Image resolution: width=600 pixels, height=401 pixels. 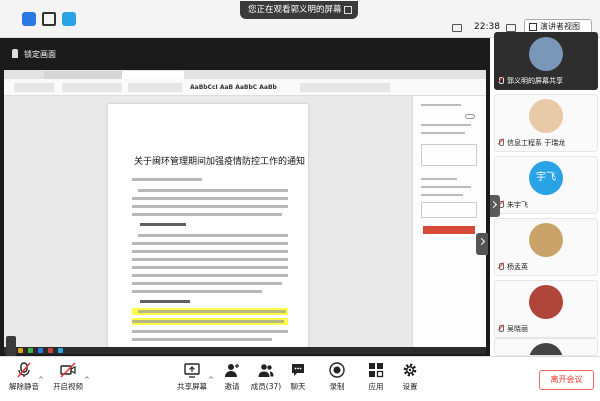 I want to click on sharing-status-text: 您正在观看郭义明的屏幕, so click(x=295, y=10).